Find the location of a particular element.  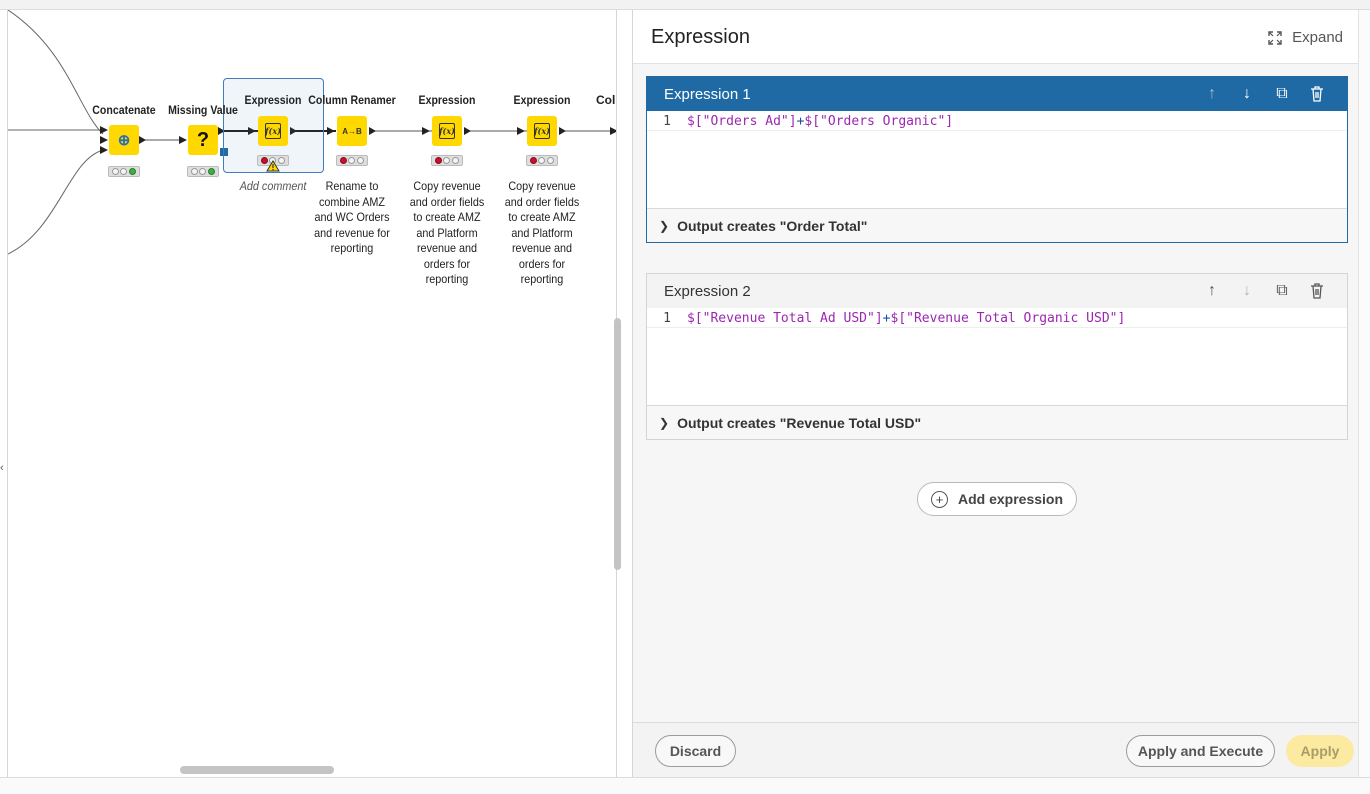

missing-value-node: ? is located at coordinates (203, 140).